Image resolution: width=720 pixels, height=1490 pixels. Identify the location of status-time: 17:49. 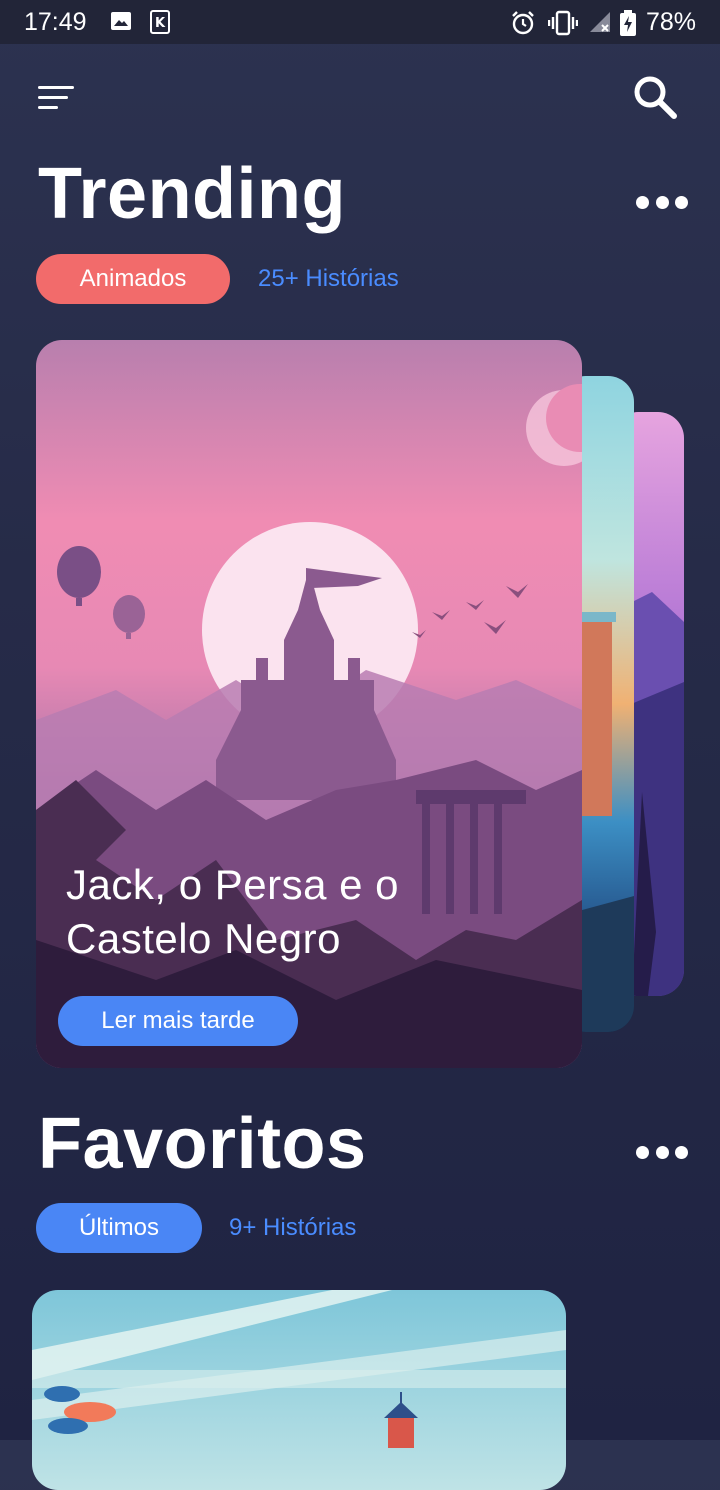
(55, 22).